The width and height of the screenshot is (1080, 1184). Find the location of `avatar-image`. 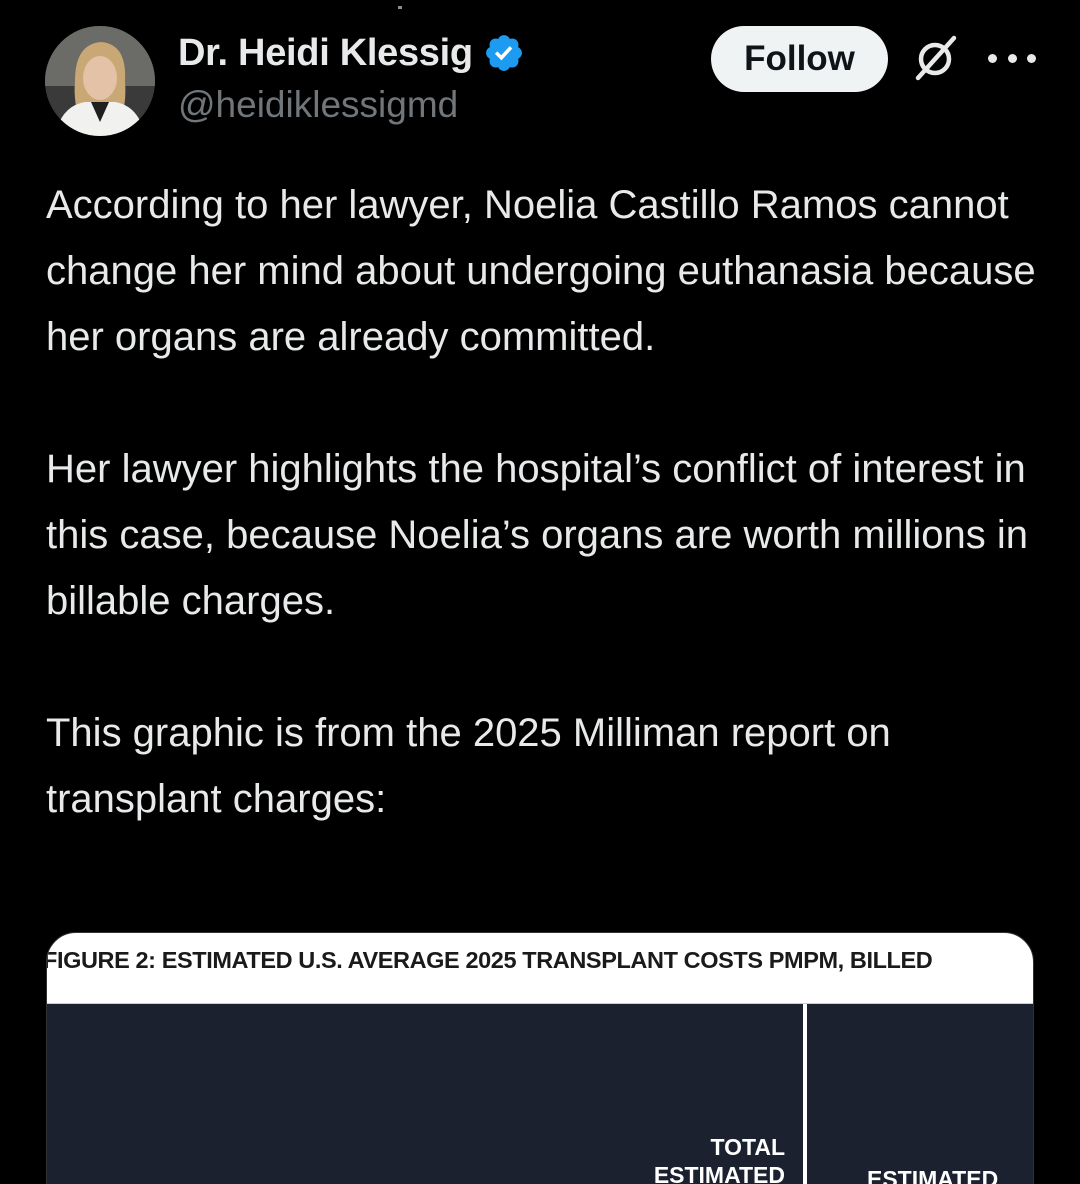

avatar-image is located at coordinates (100, 81).